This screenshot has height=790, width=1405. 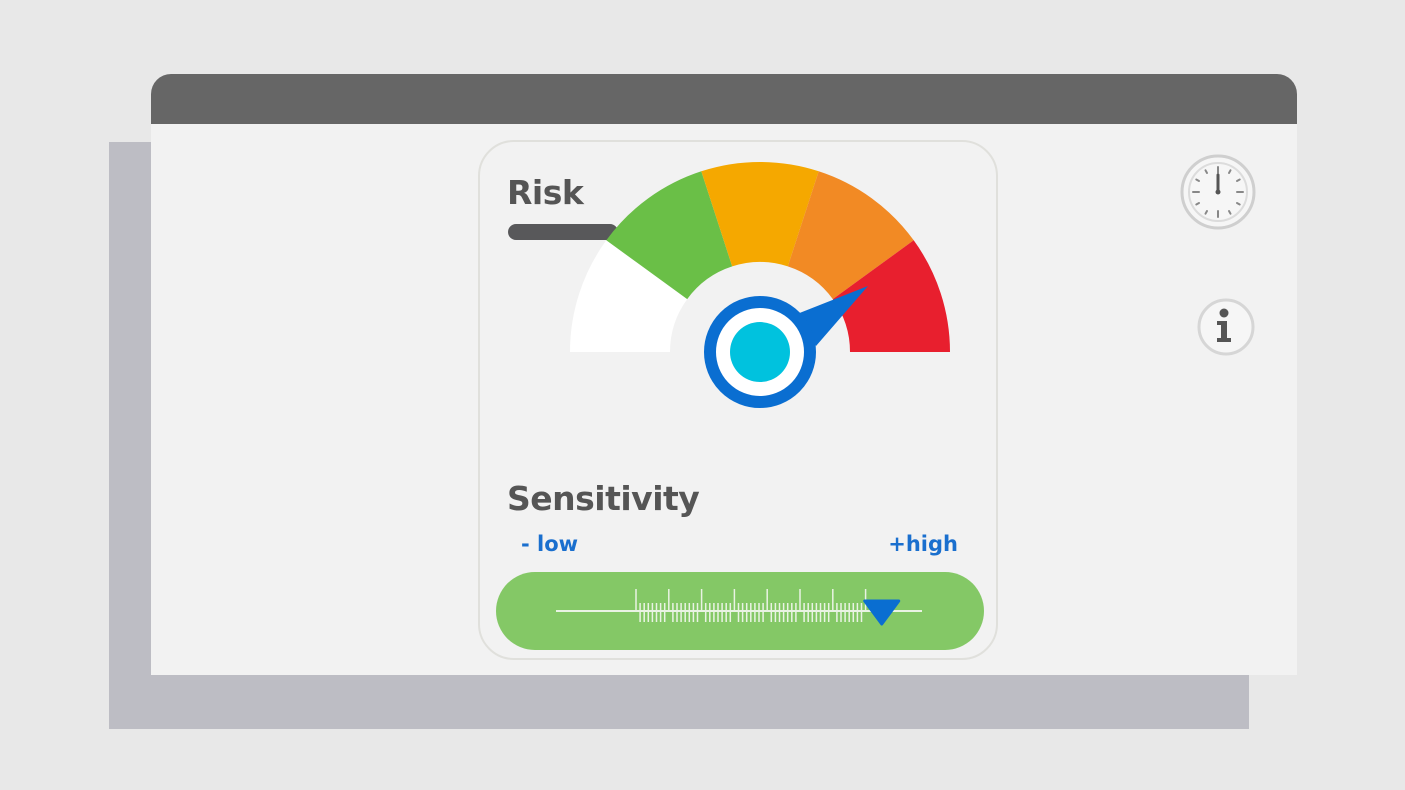 What do you see at coordinates (751, 605) in the screenshot?
I see `slider-ticks` at bounding box center [751, 605].